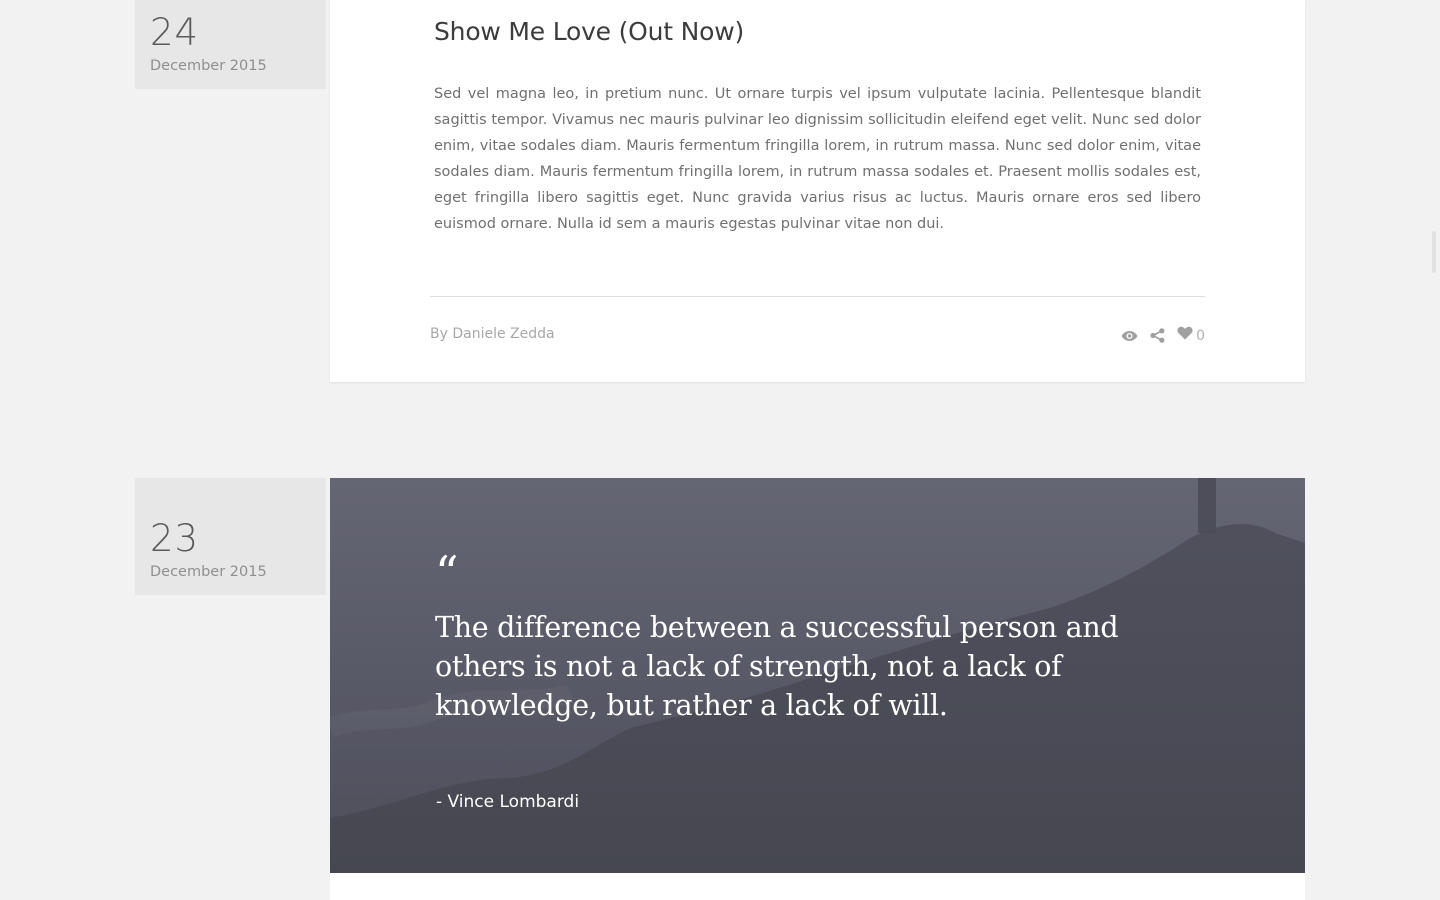  I want to click on like-count: 0, so click(1200, 335).